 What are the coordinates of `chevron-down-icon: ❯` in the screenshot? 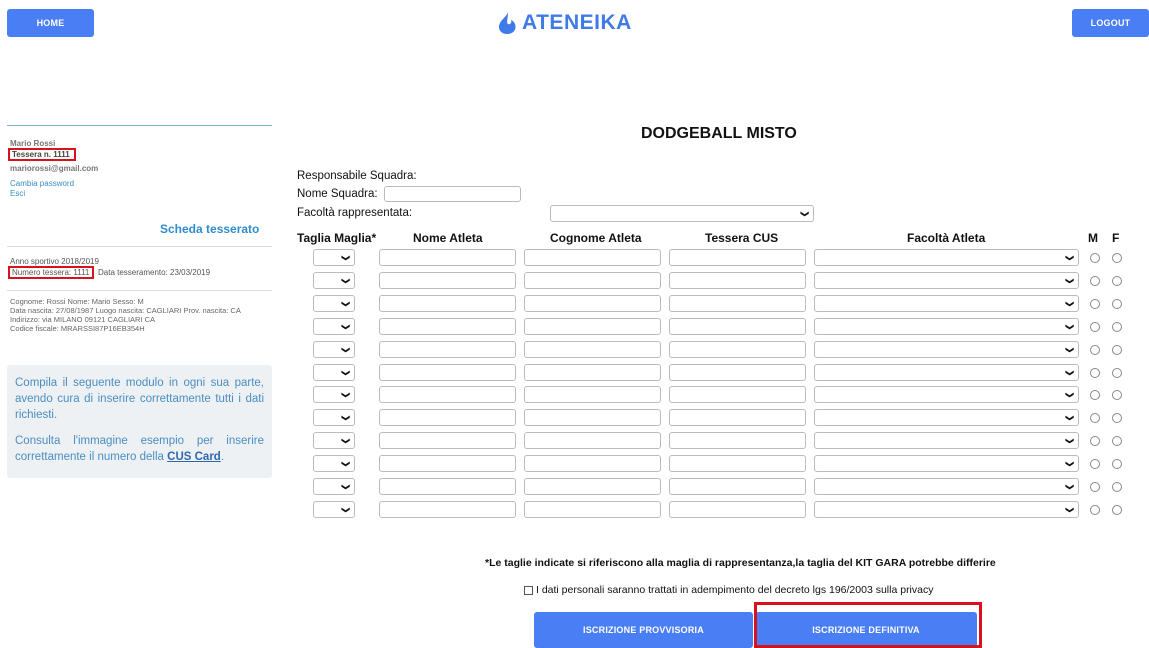 It's located at (1070, 281).